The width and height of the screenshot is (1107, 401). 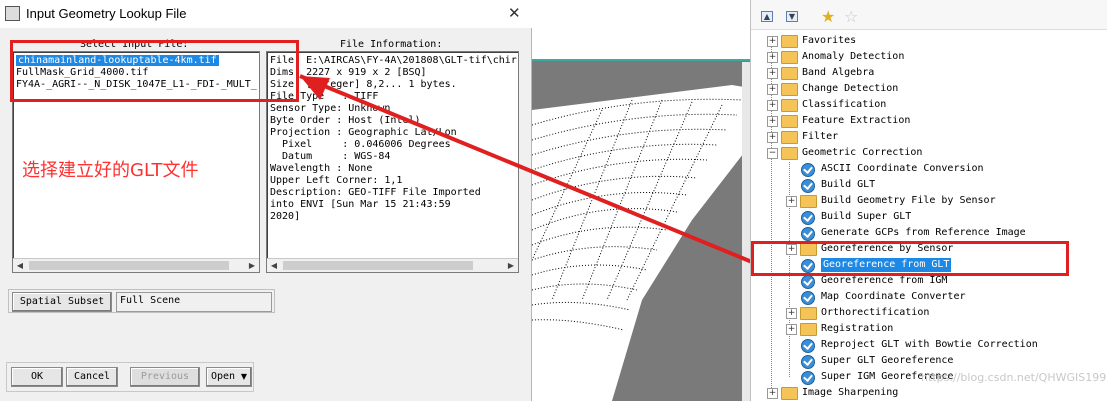 What do you see at coordinates (767, 16) in the screenshot?
I see `collapse-all-icon: ▲` at bounding box center [767, 16].